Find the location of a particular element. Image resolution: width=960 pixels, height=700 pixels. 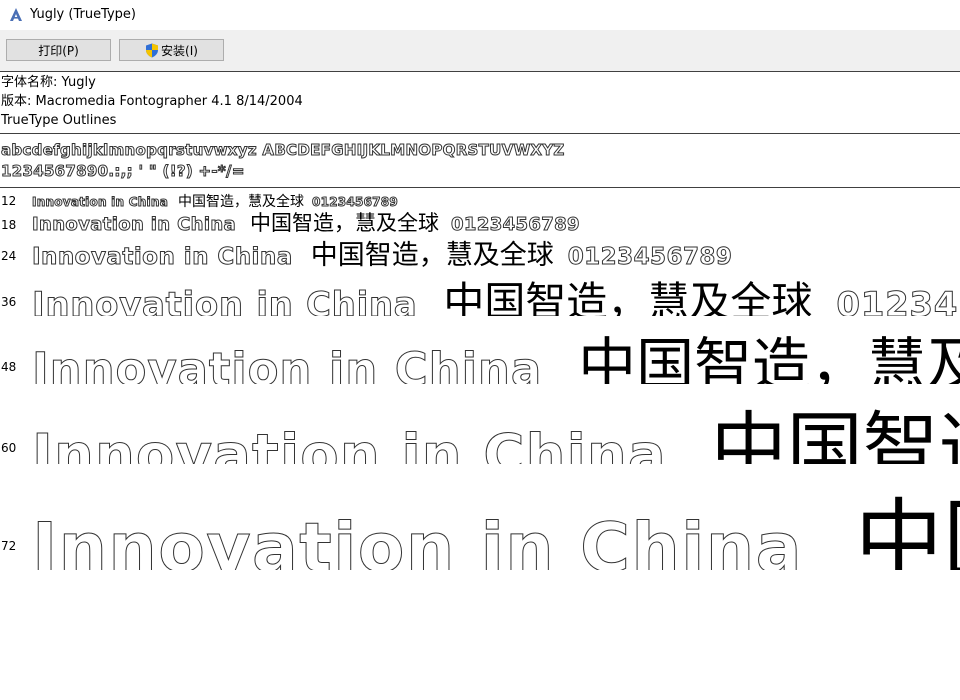

toolbar: 打印(P) 安装(I) is located at coordinates (480, 50).